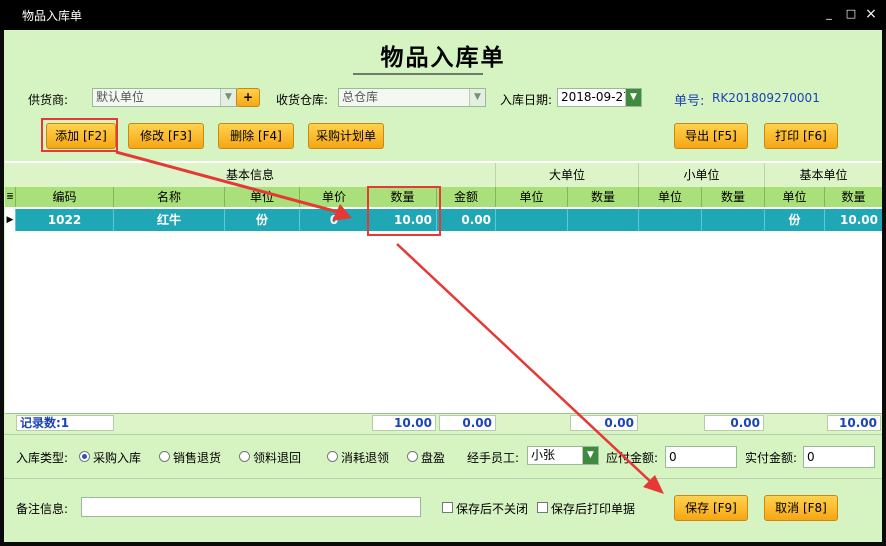 The height and width of the screenshot is (546, 886). Describe the element at coordinates (227, 182) in the screenshot. I see `annotation-arrow-to-qty` at that location.